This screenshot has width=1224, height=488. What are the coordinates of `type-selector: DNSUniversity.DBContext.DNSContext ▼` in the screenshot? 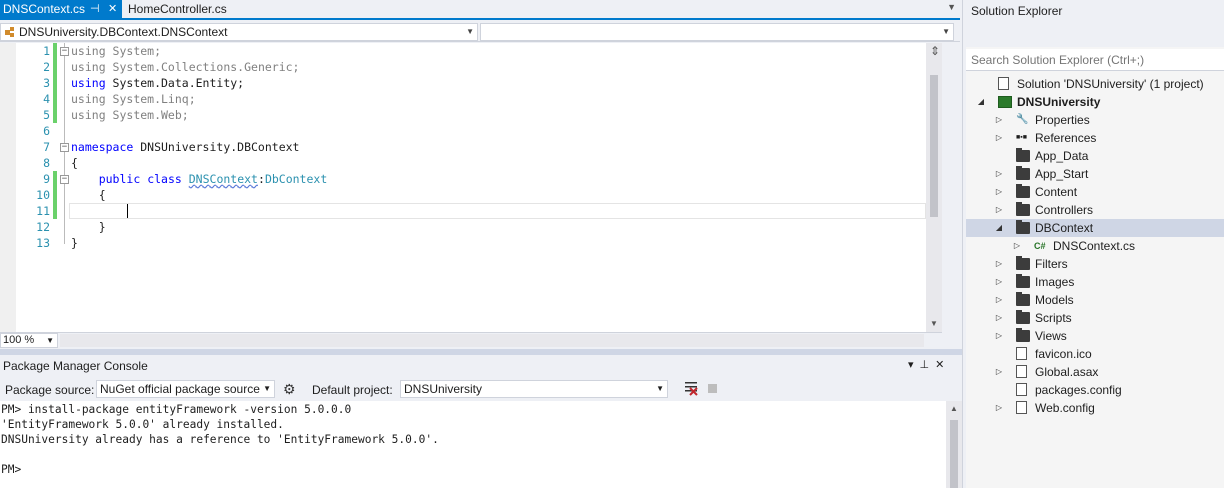 It's located at (239, 32).